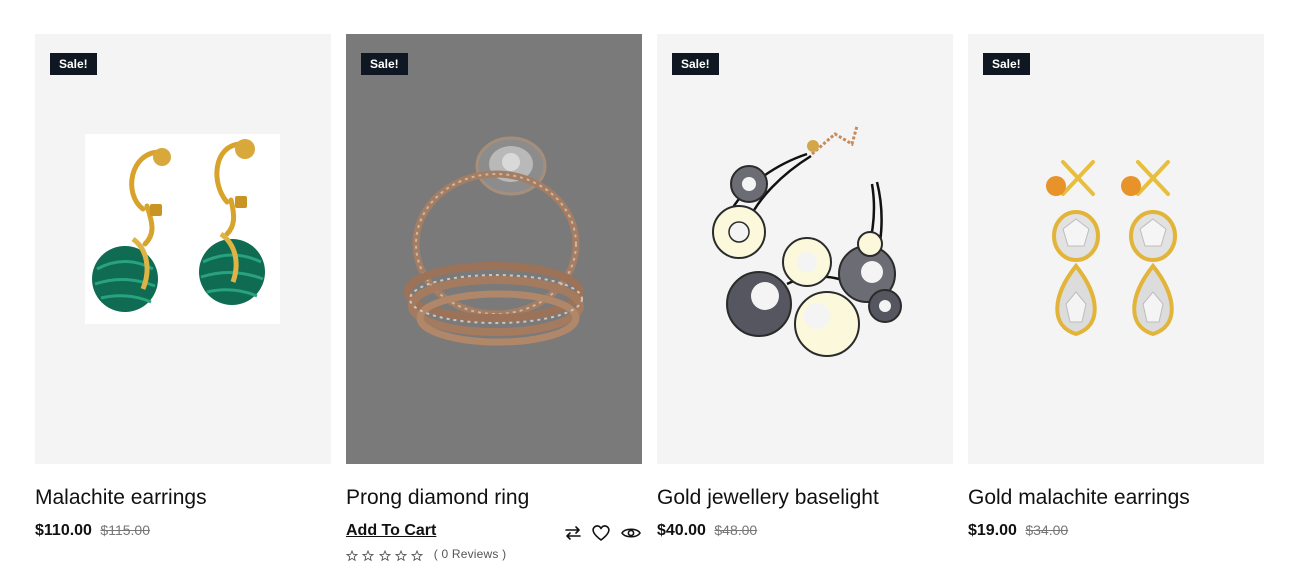 Image resolution: width=1298 pixels, height=578 pixels. What do you see at coordinates (707, 530) in the screenshot?
I see `price-row: $40.00 $48.00` at bounding box center [707, 530].